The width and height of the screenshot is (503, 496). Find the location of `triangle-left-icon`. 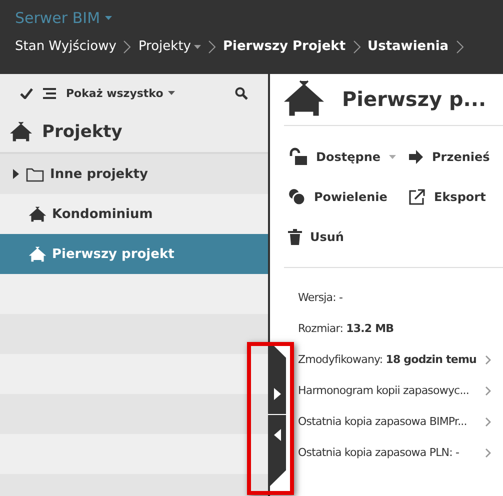

triangle-left-icon is located at coordinates (277, 434).